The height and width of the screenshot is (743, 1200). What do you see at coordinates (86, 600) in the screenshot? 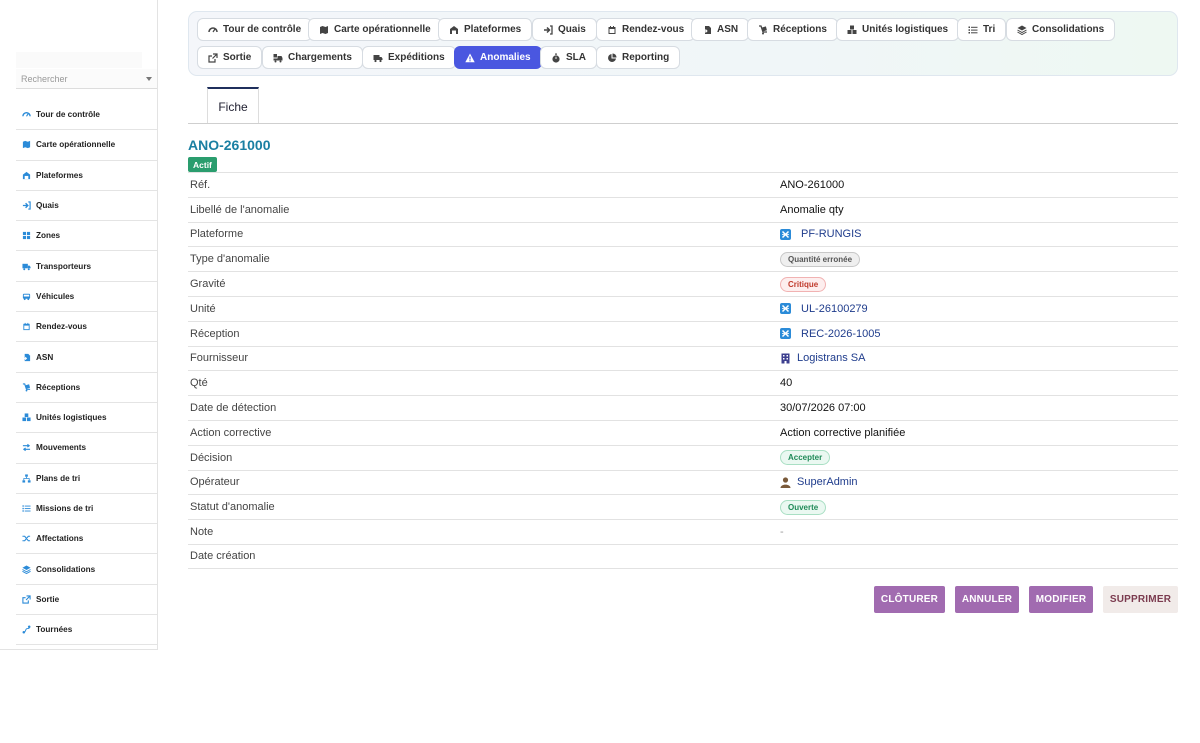
I see `sidebar-item-sortie: Sortie` at bounding box center [86, 600].